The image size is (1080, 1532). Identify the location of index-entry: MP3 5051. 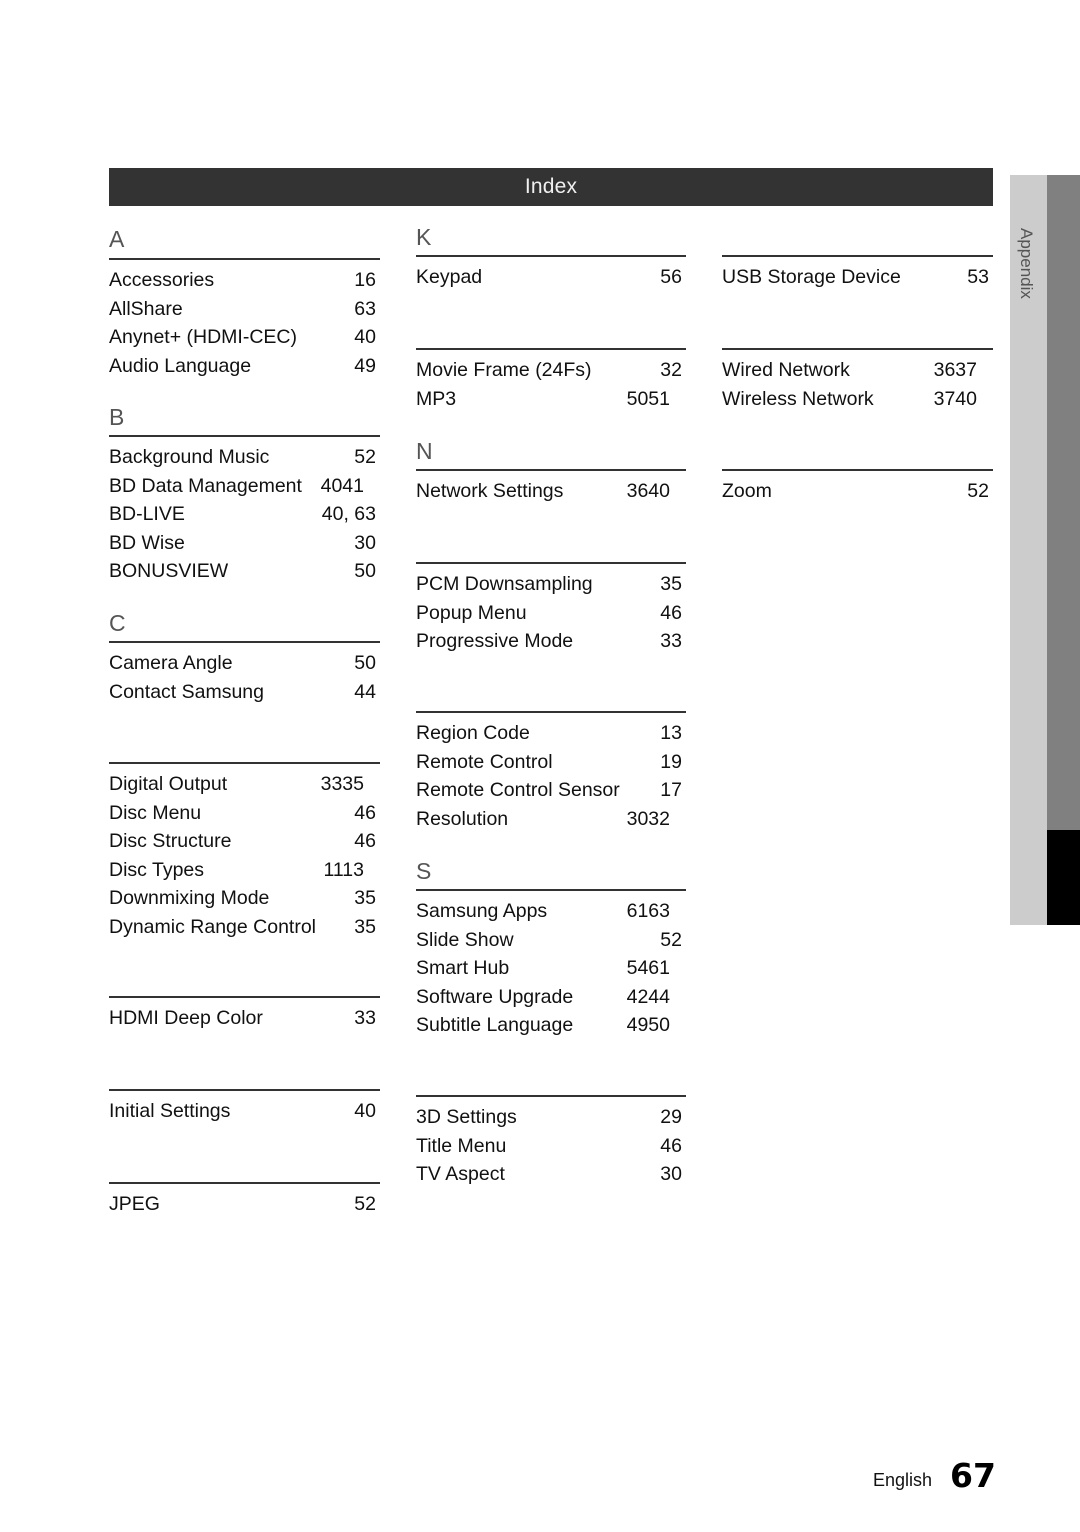
(551, 399).